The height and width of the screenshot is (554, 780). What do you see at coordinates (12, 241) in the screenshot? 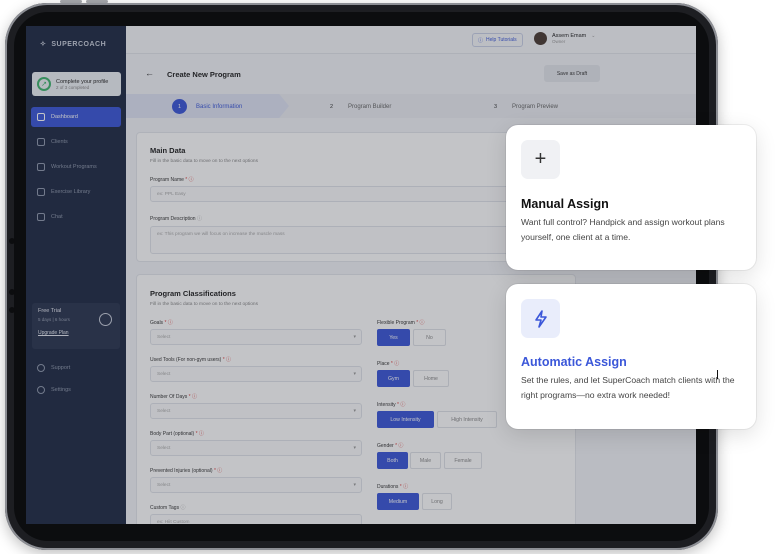
I see `camera-dot` at bounding box center [12, 241].